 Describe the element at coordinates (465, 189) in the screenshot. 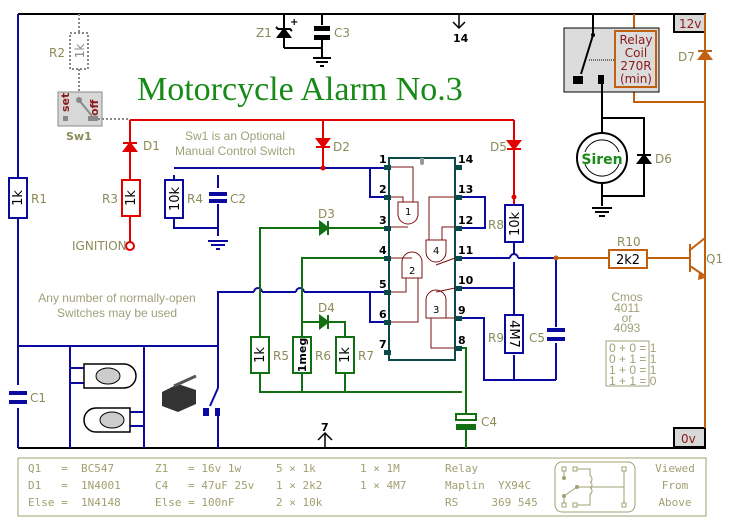

I see `pin-13: 13` at that location.